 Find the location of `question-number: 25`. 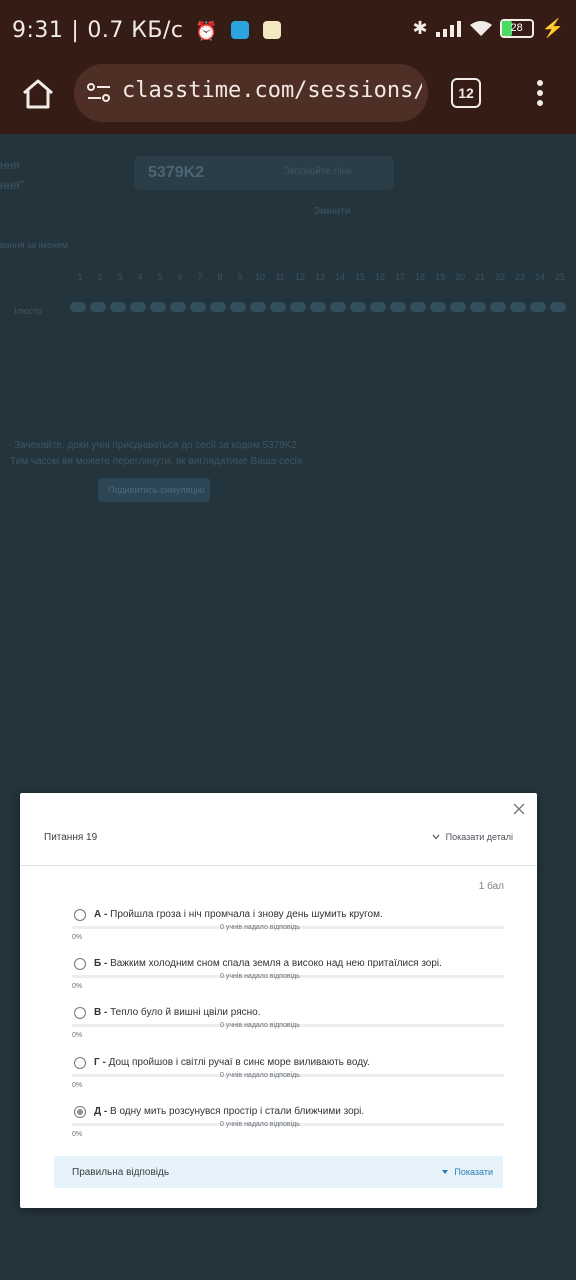

question-number: 25 is located at coordinates (559, 277).